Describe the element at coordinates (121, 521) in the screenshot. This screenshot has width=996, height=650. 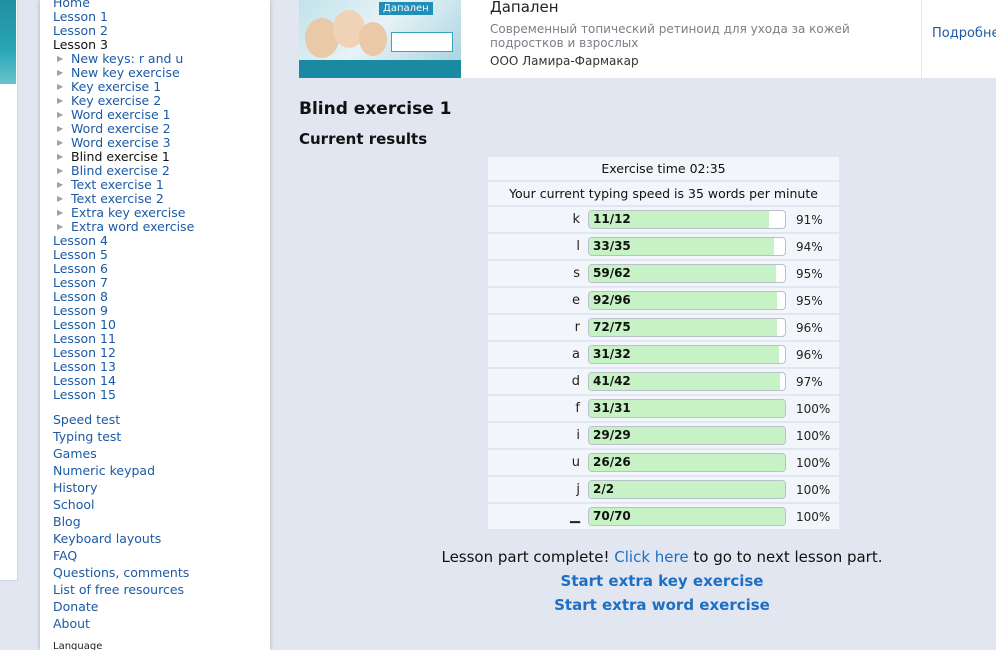
I see `sidebar-item: Blog` at that location.